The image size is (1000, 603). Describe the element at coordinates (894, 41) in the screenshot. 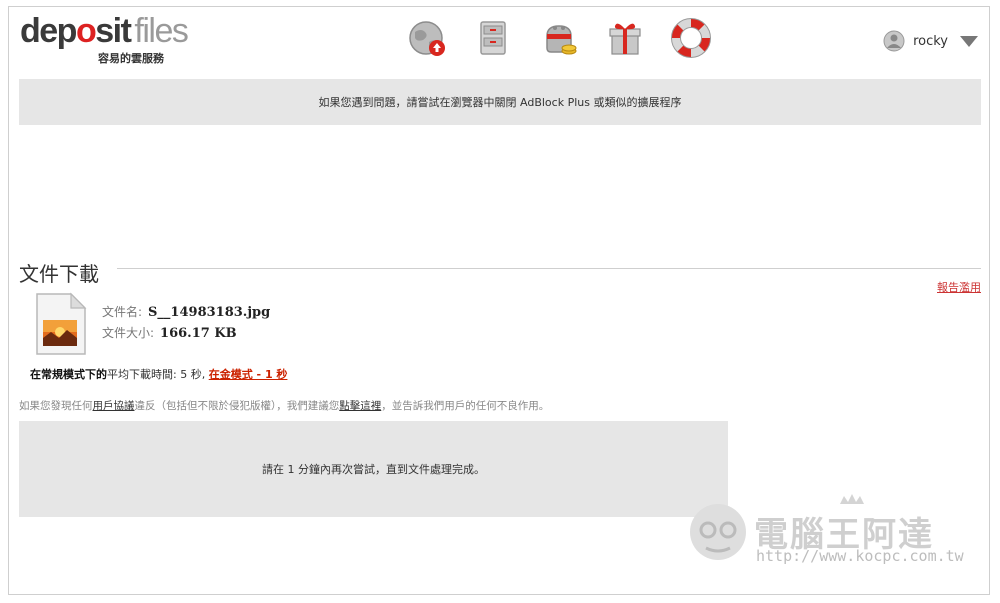

I see `user-avatar-icon` at that location.